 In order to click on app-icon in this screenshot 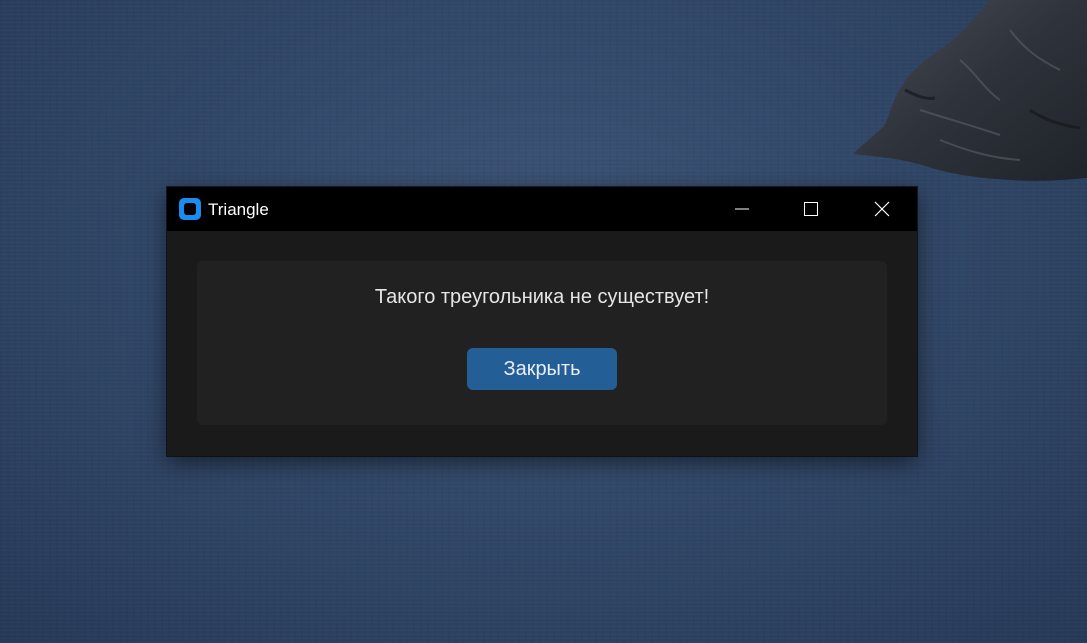, I will do `click(190, 209)`.